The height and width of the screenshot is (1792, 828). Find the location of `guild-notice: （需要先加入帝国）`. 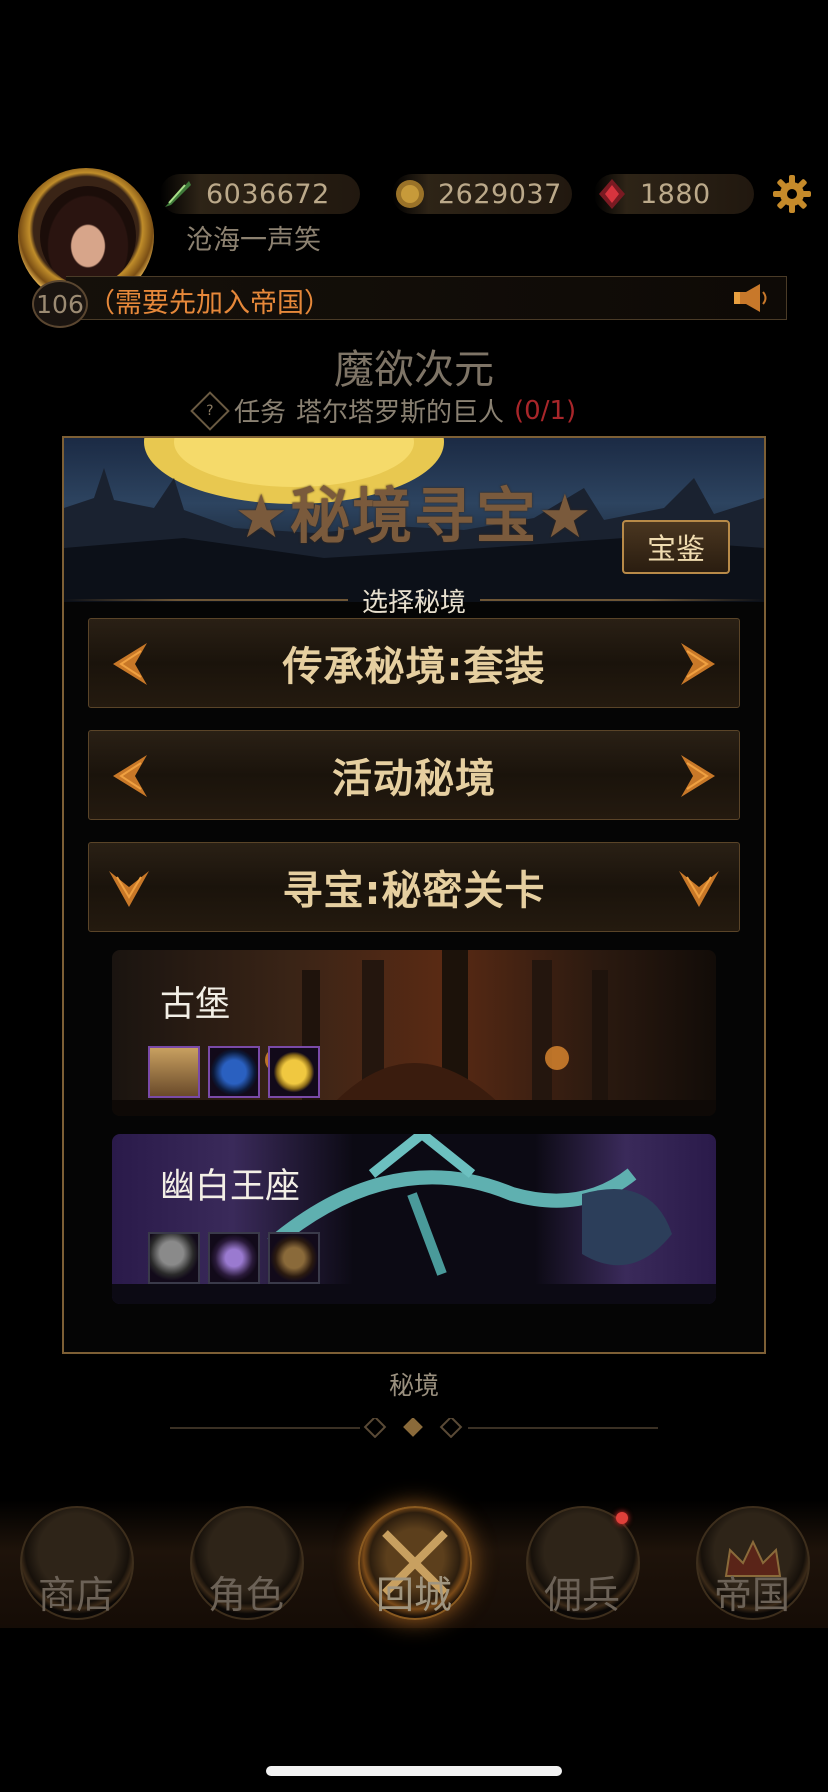

guild-notice: （需要先加入帝国） is located at coordinates (209, 303).